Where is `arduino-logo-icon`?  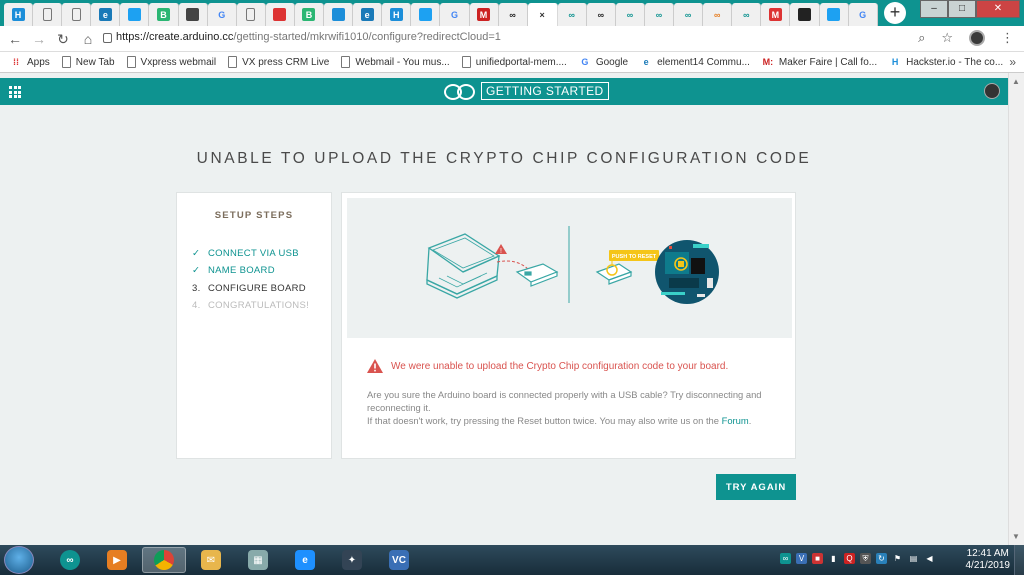 arduino-logo-icon is located at coordinates (460, 91).